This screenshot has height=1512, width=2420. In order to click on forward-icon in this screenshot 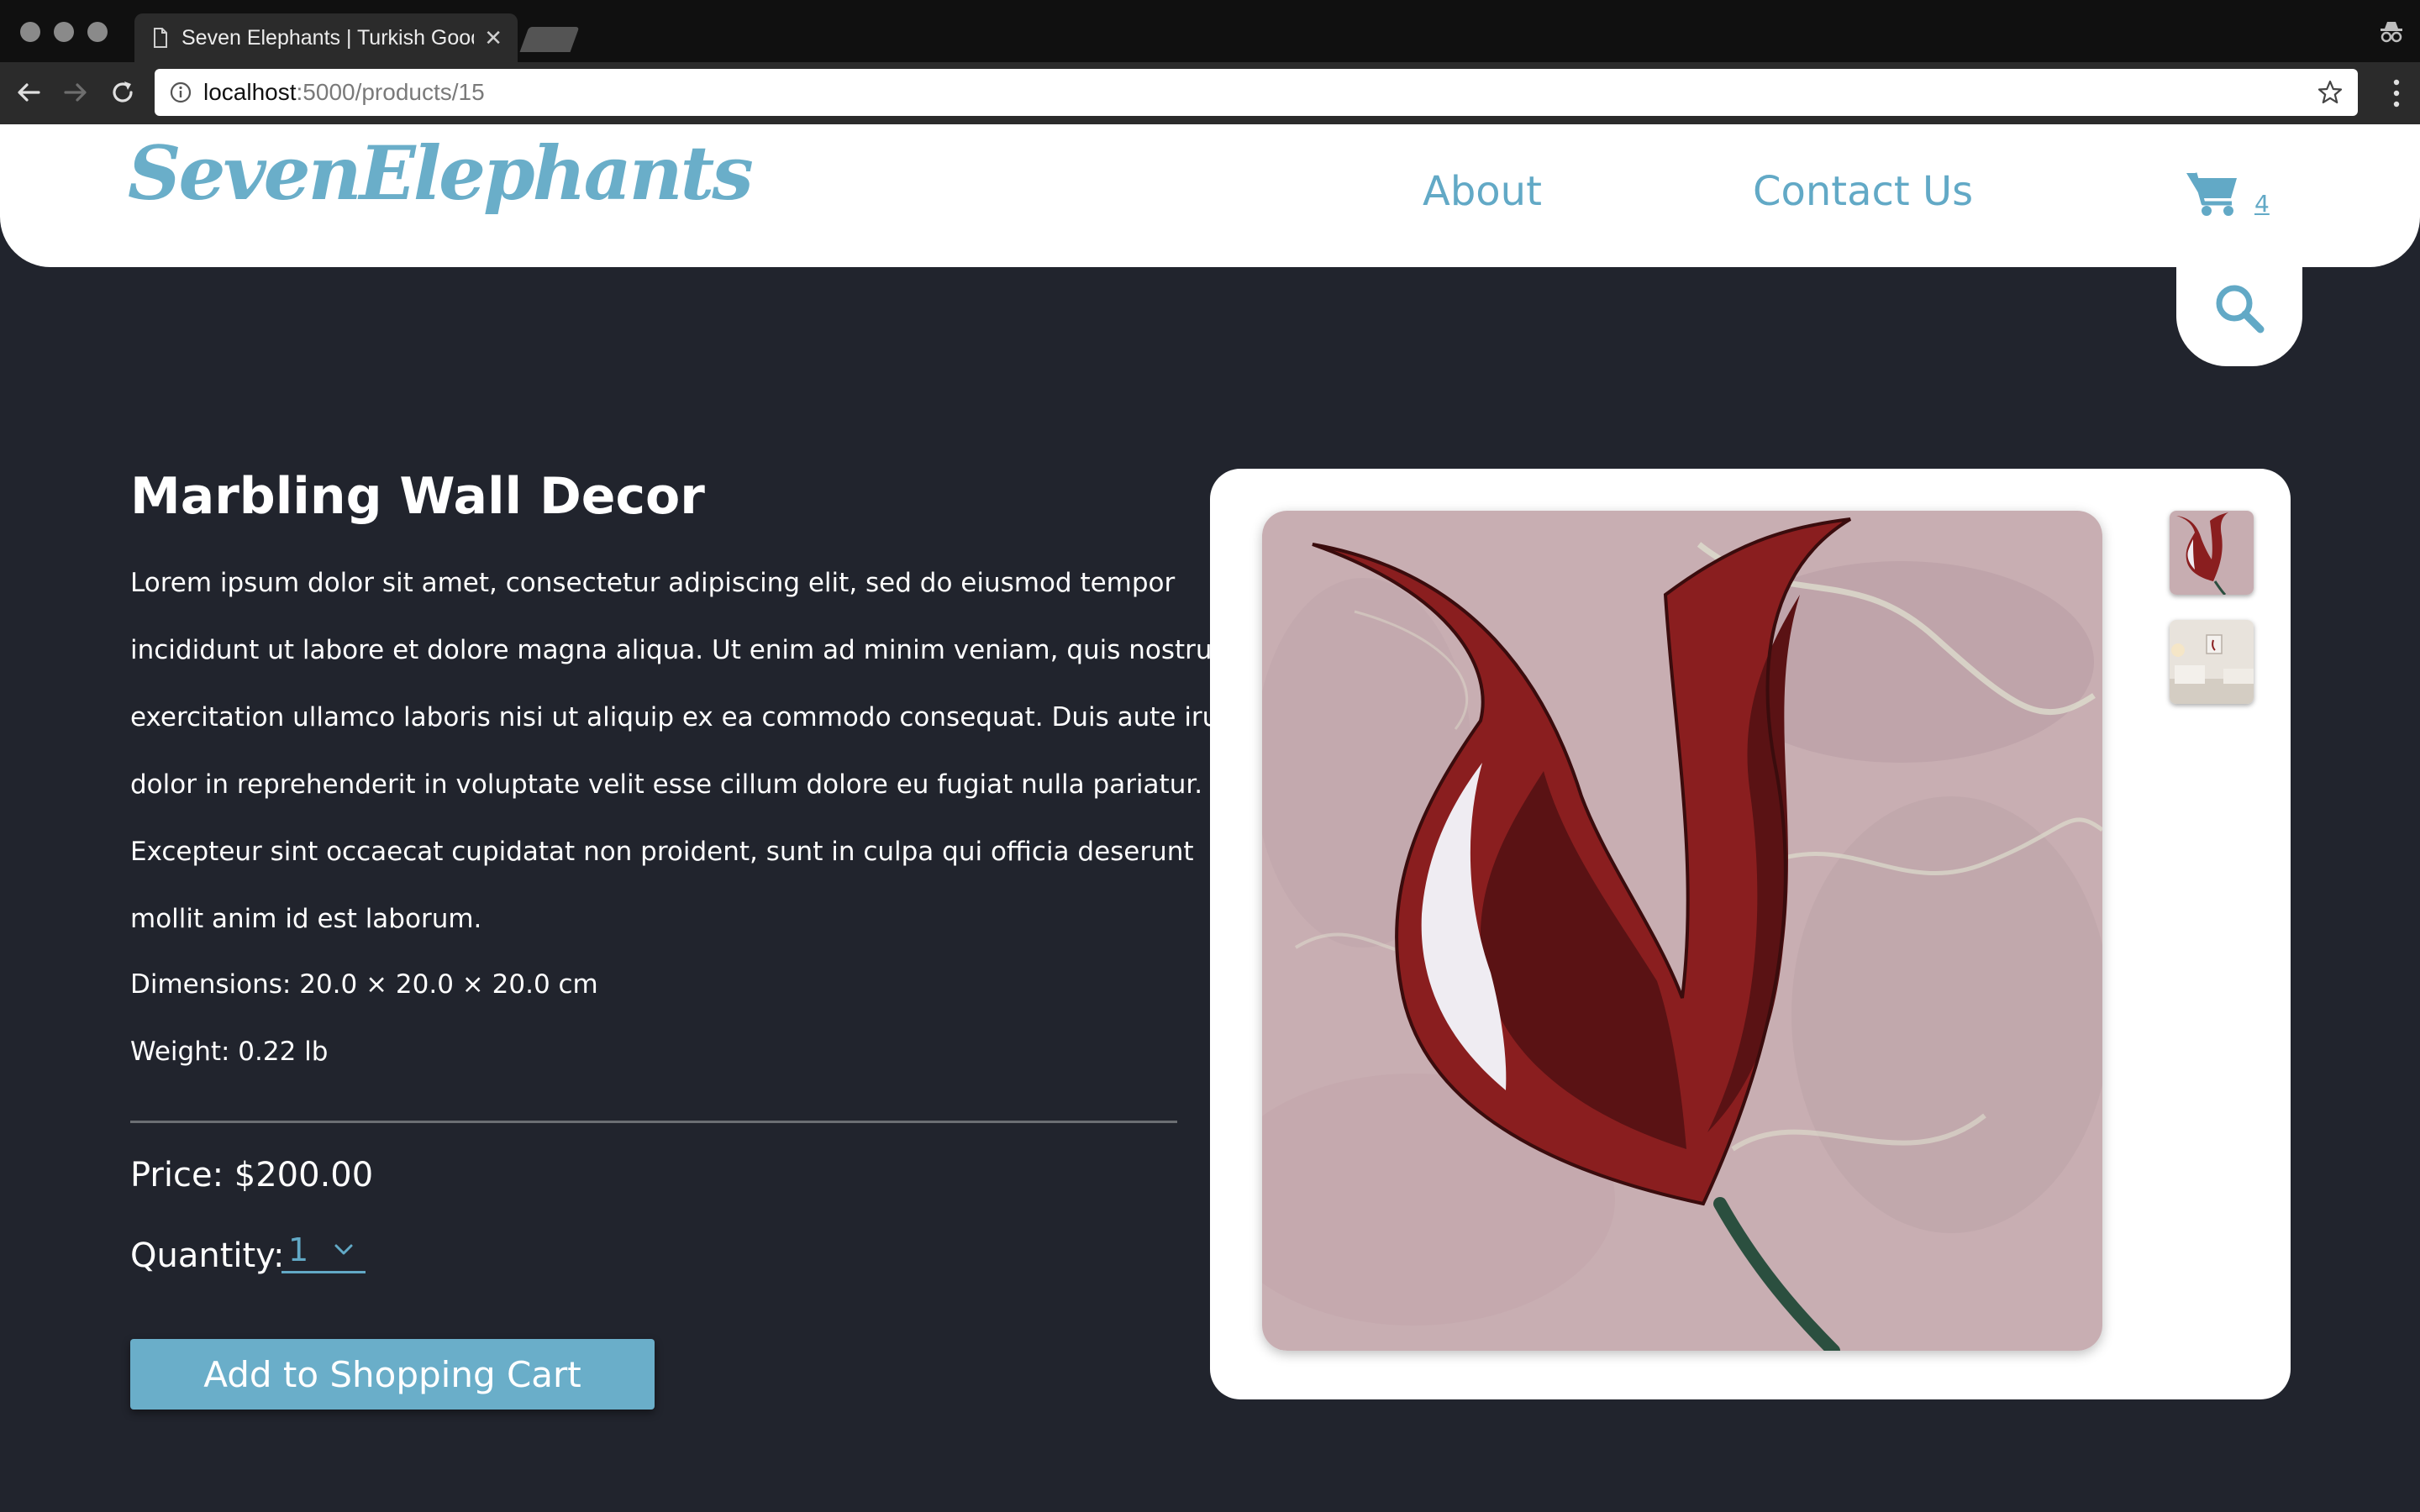, I will do `click(75, 92)`.